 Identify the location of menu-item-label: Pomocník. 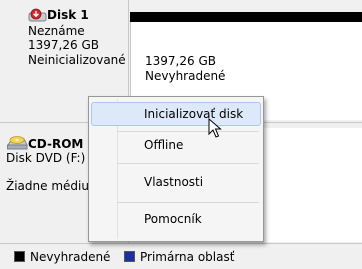
(173, 219).